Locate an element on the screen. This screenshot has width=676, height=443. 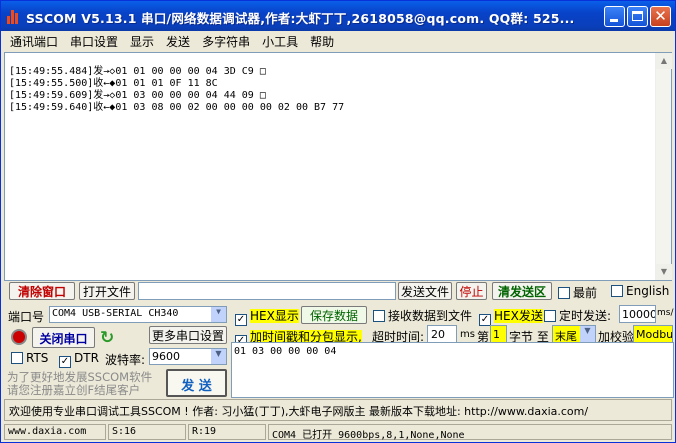
timeout-input: 20 is located at coordinates (442, 334).